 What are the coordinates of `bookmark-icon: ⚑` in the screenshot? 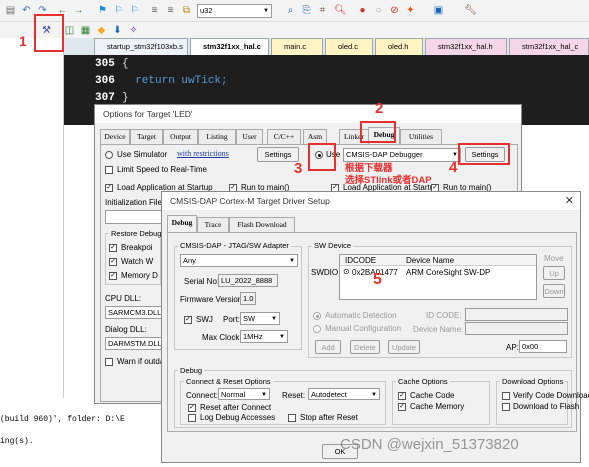 It's located at (102, 10).